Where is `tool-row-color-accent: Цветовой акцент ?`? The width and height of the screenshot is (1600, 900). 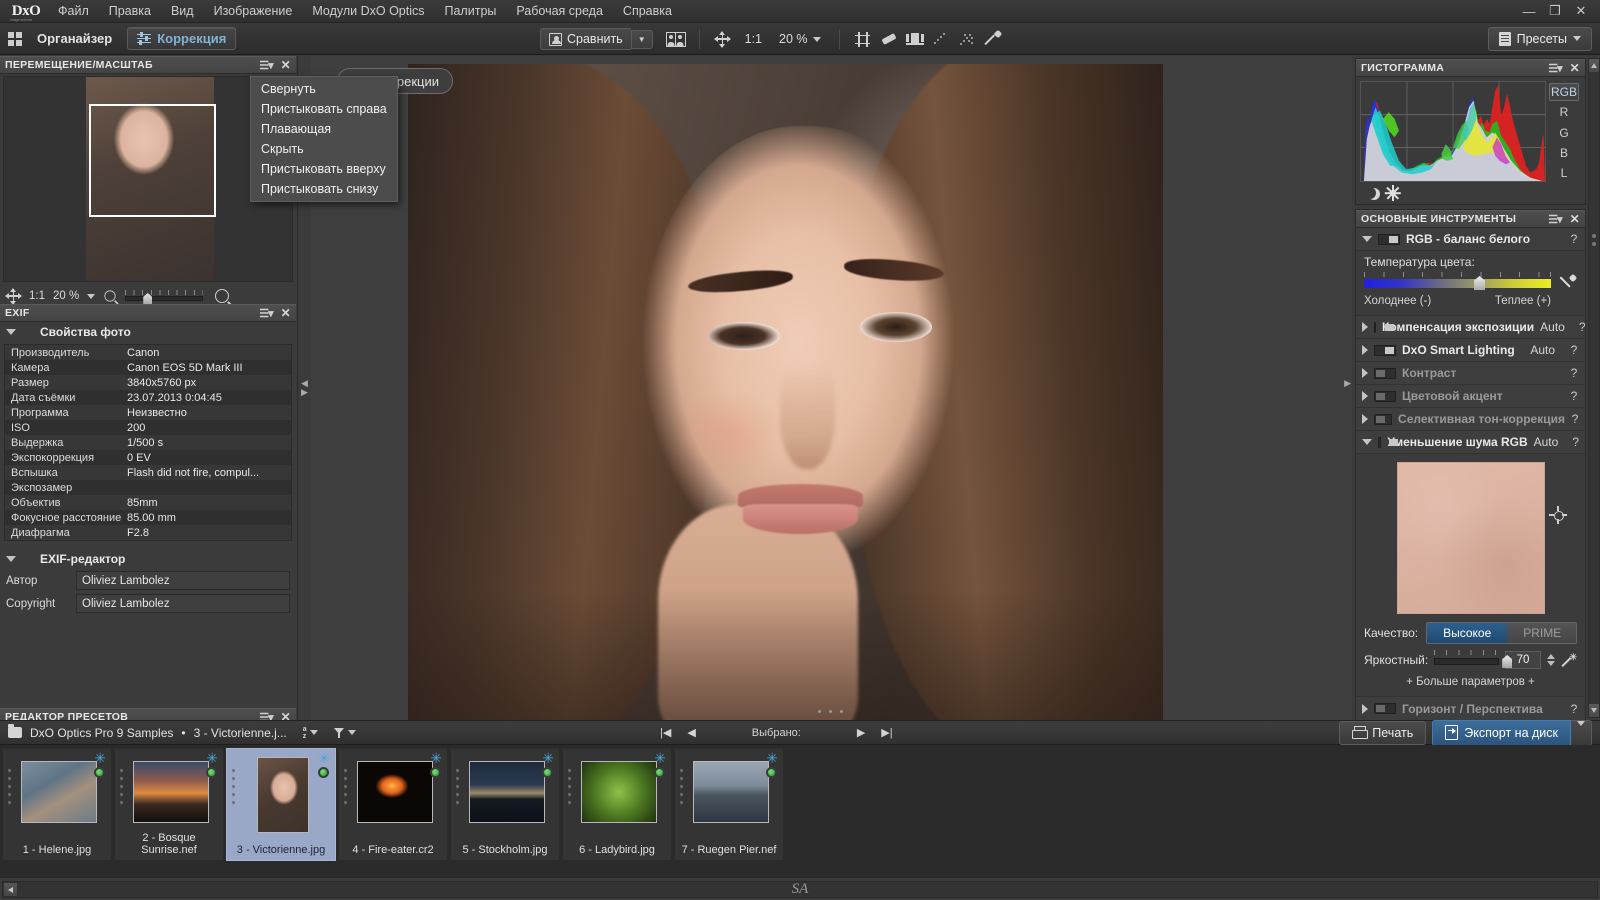
tool-row-color-accent: Цветовой акцент ? is located at coordinates (1470, 396).